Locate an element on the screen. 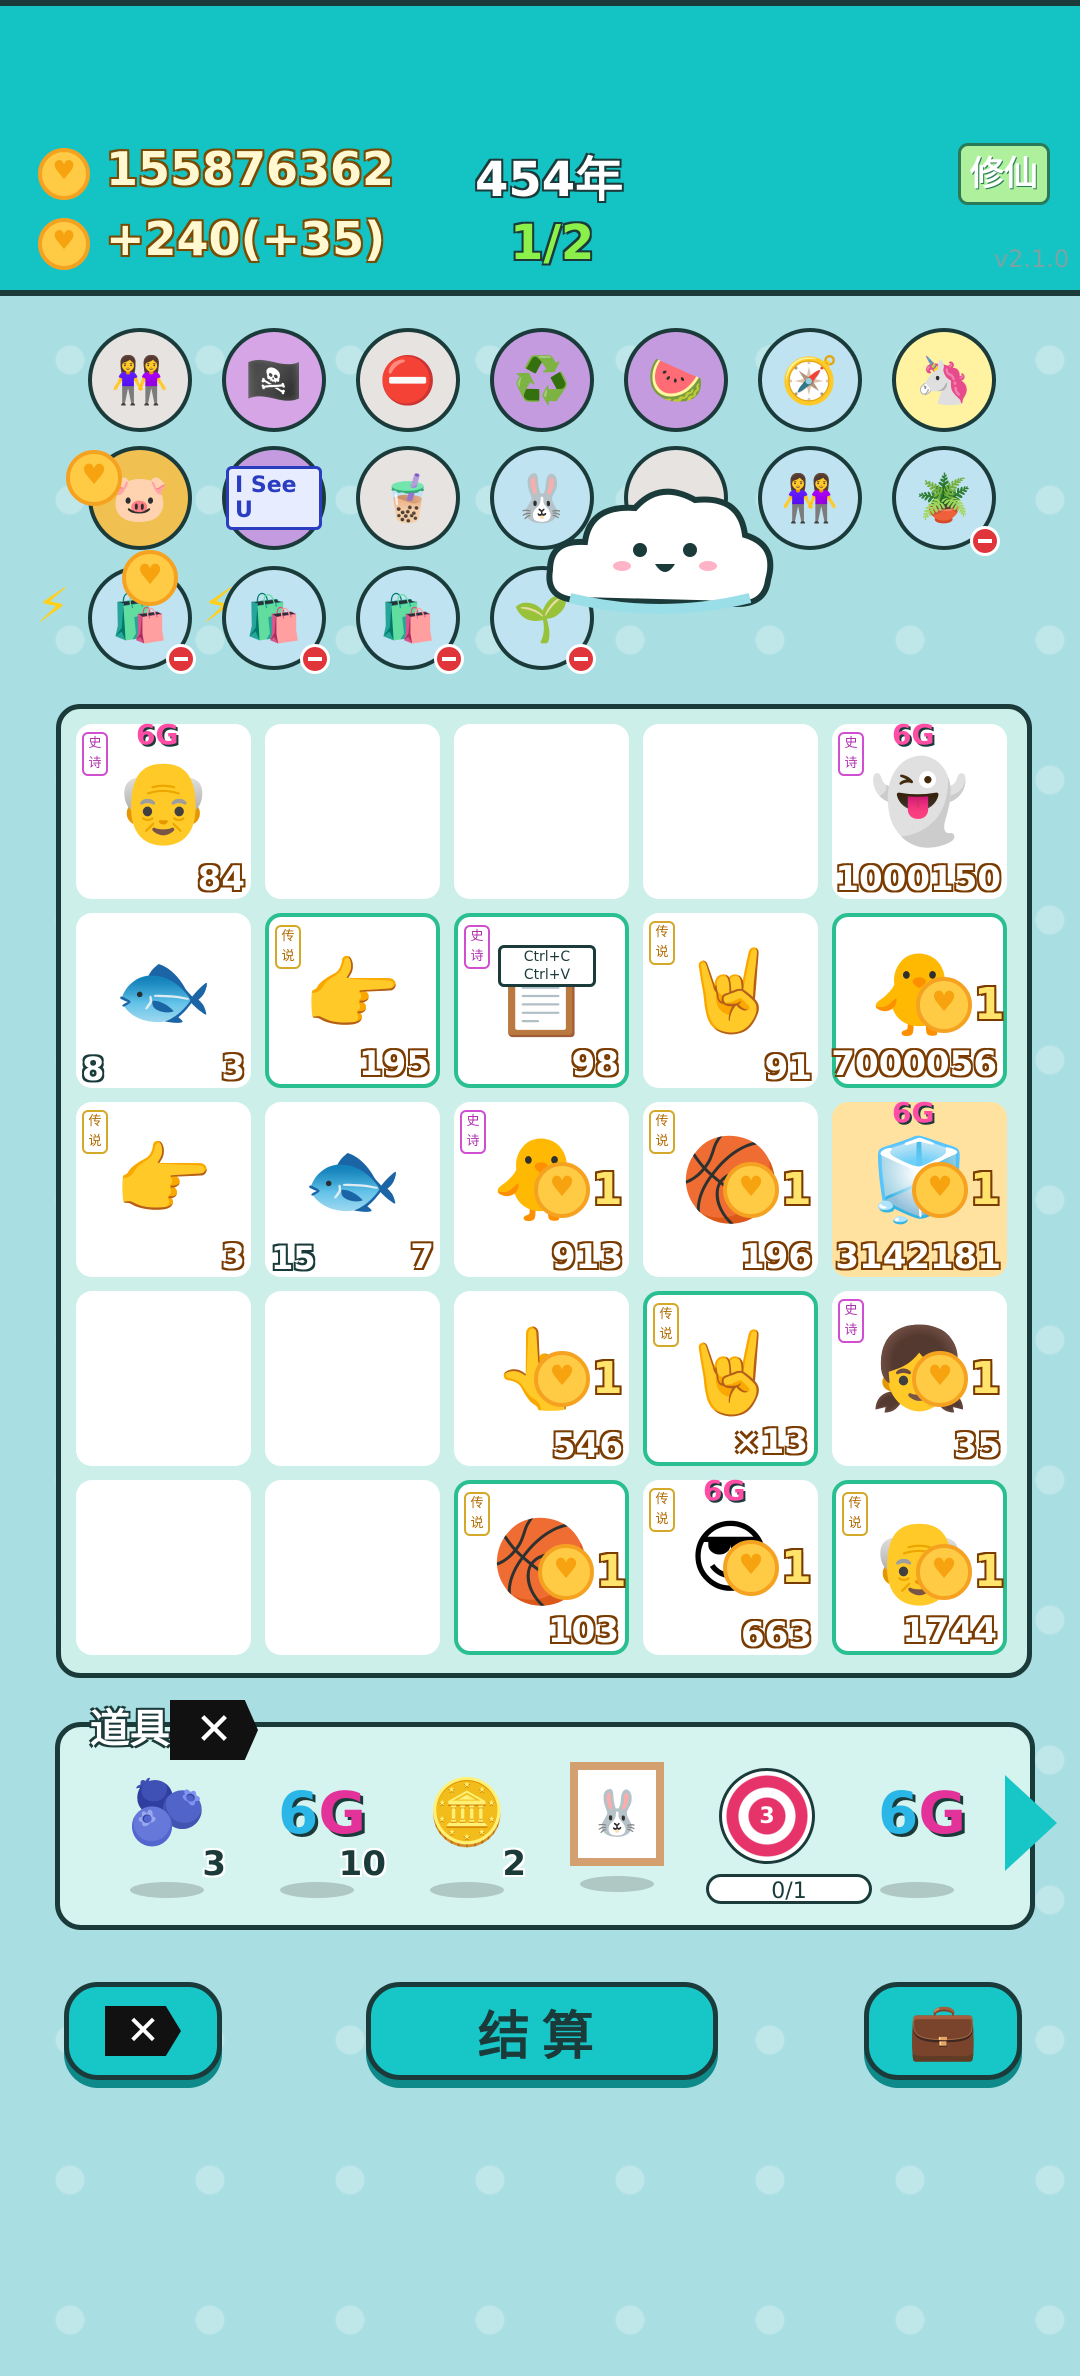  fruit-basket-icon: 🍉 is located at coordinates (676, 380).